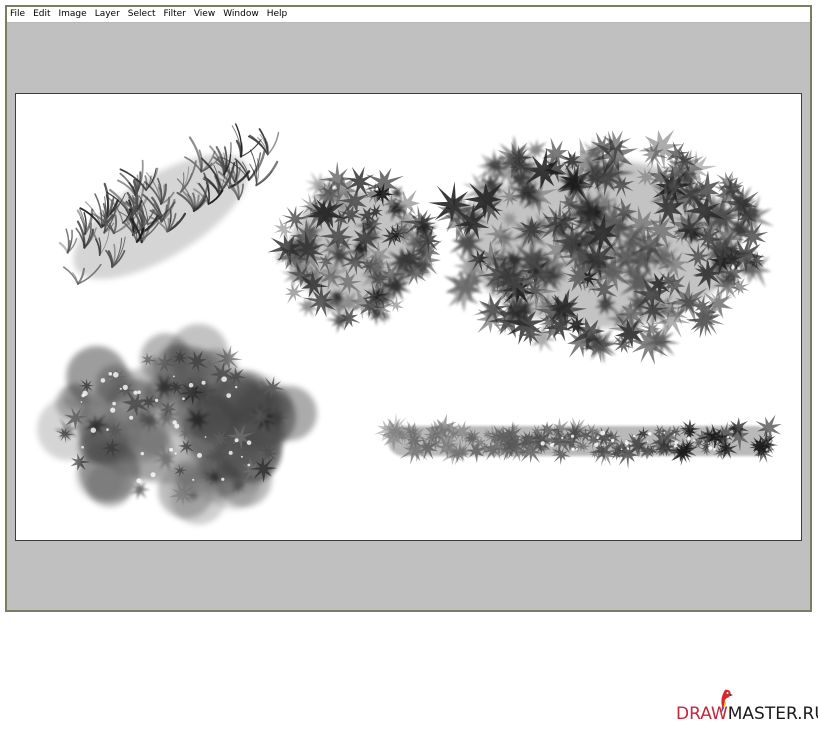 This screenshot has width=818, height=743. Describe the element at coordinates (241, 14) in the screenshot. I see `menu-window: Window` at that location.